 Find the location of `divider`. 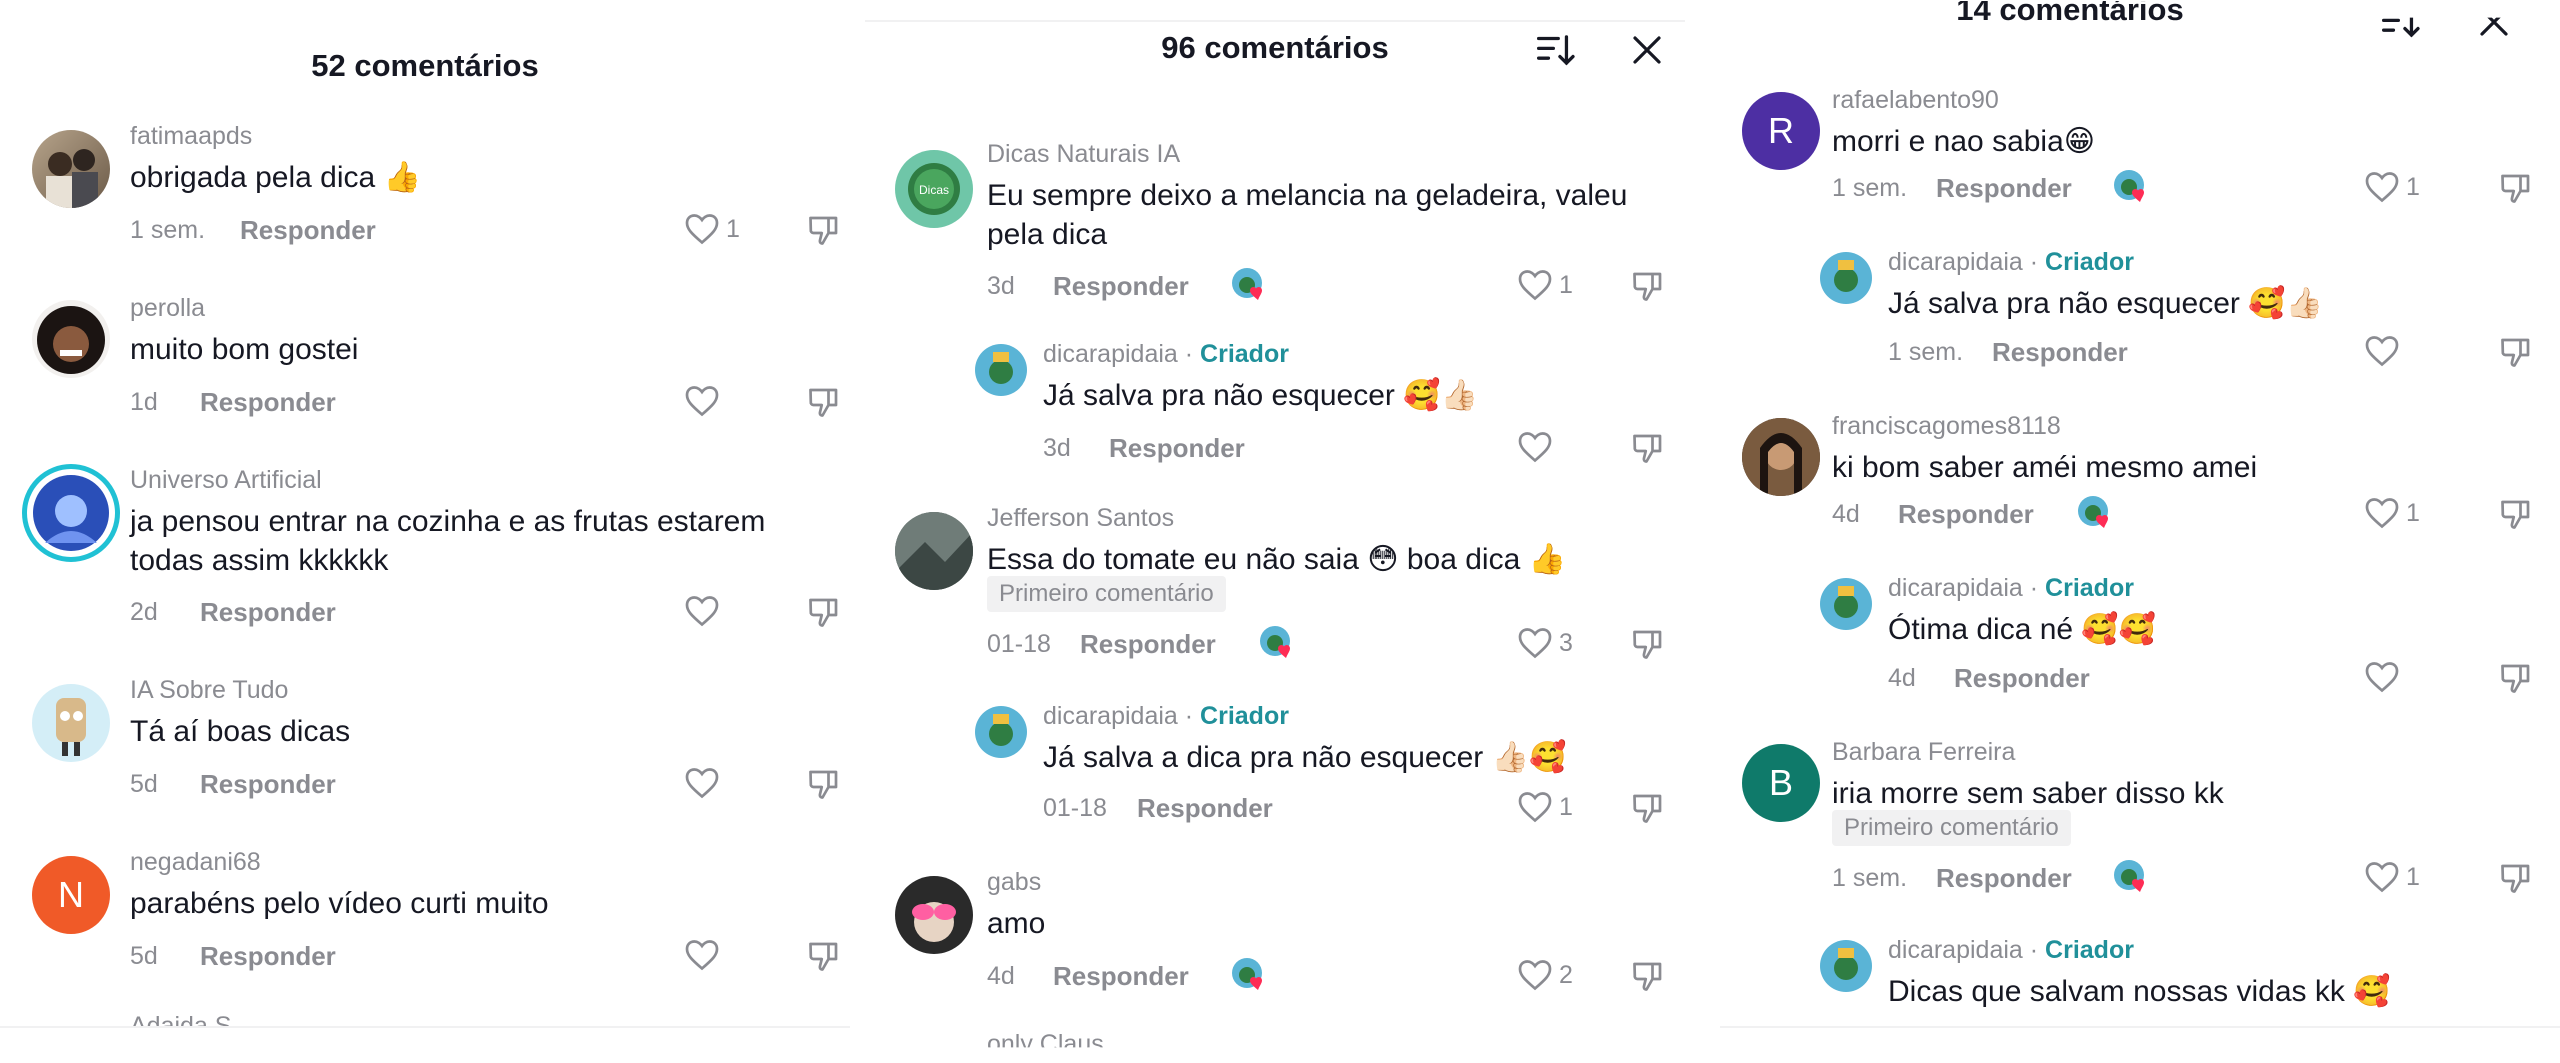

divider is located at coordinates (425, 1027).